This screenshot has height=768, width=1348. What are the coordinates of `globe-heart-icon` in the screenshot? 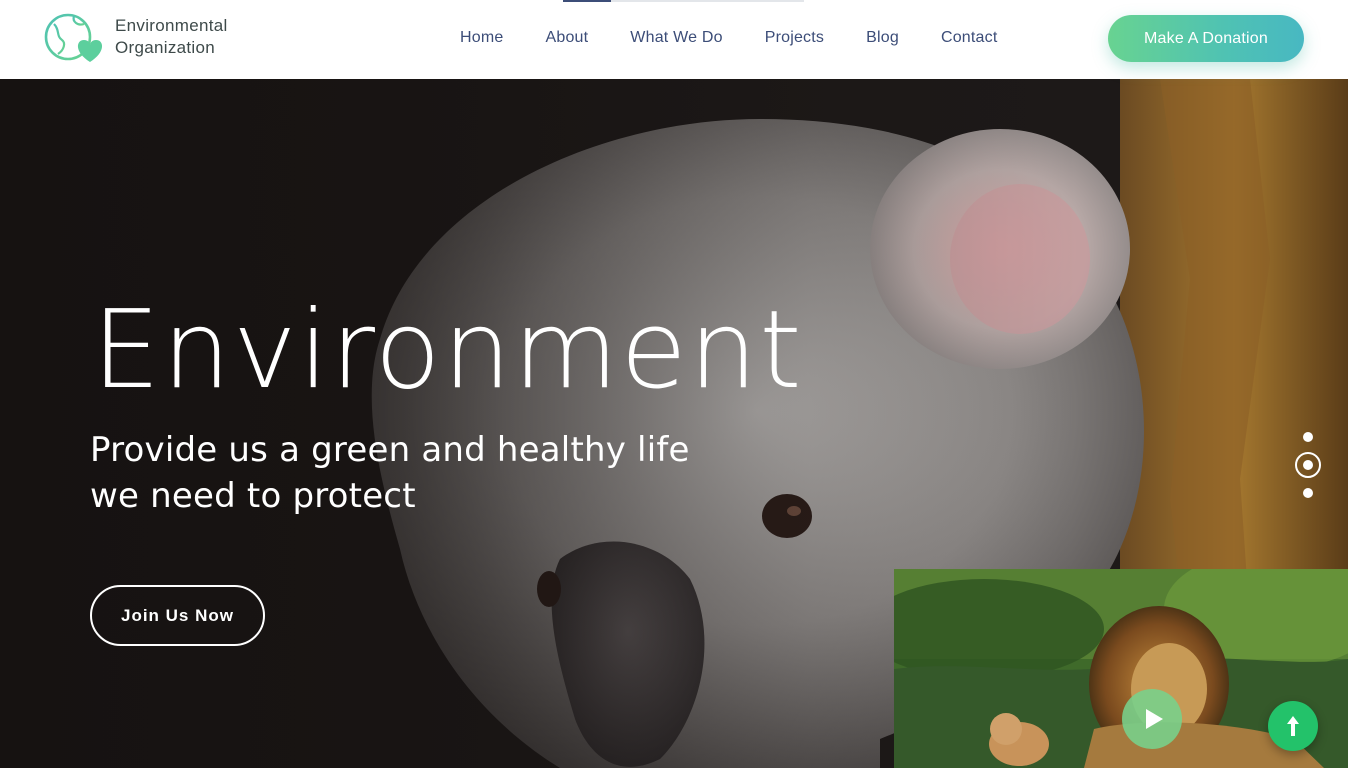 It's located at (73, 37).